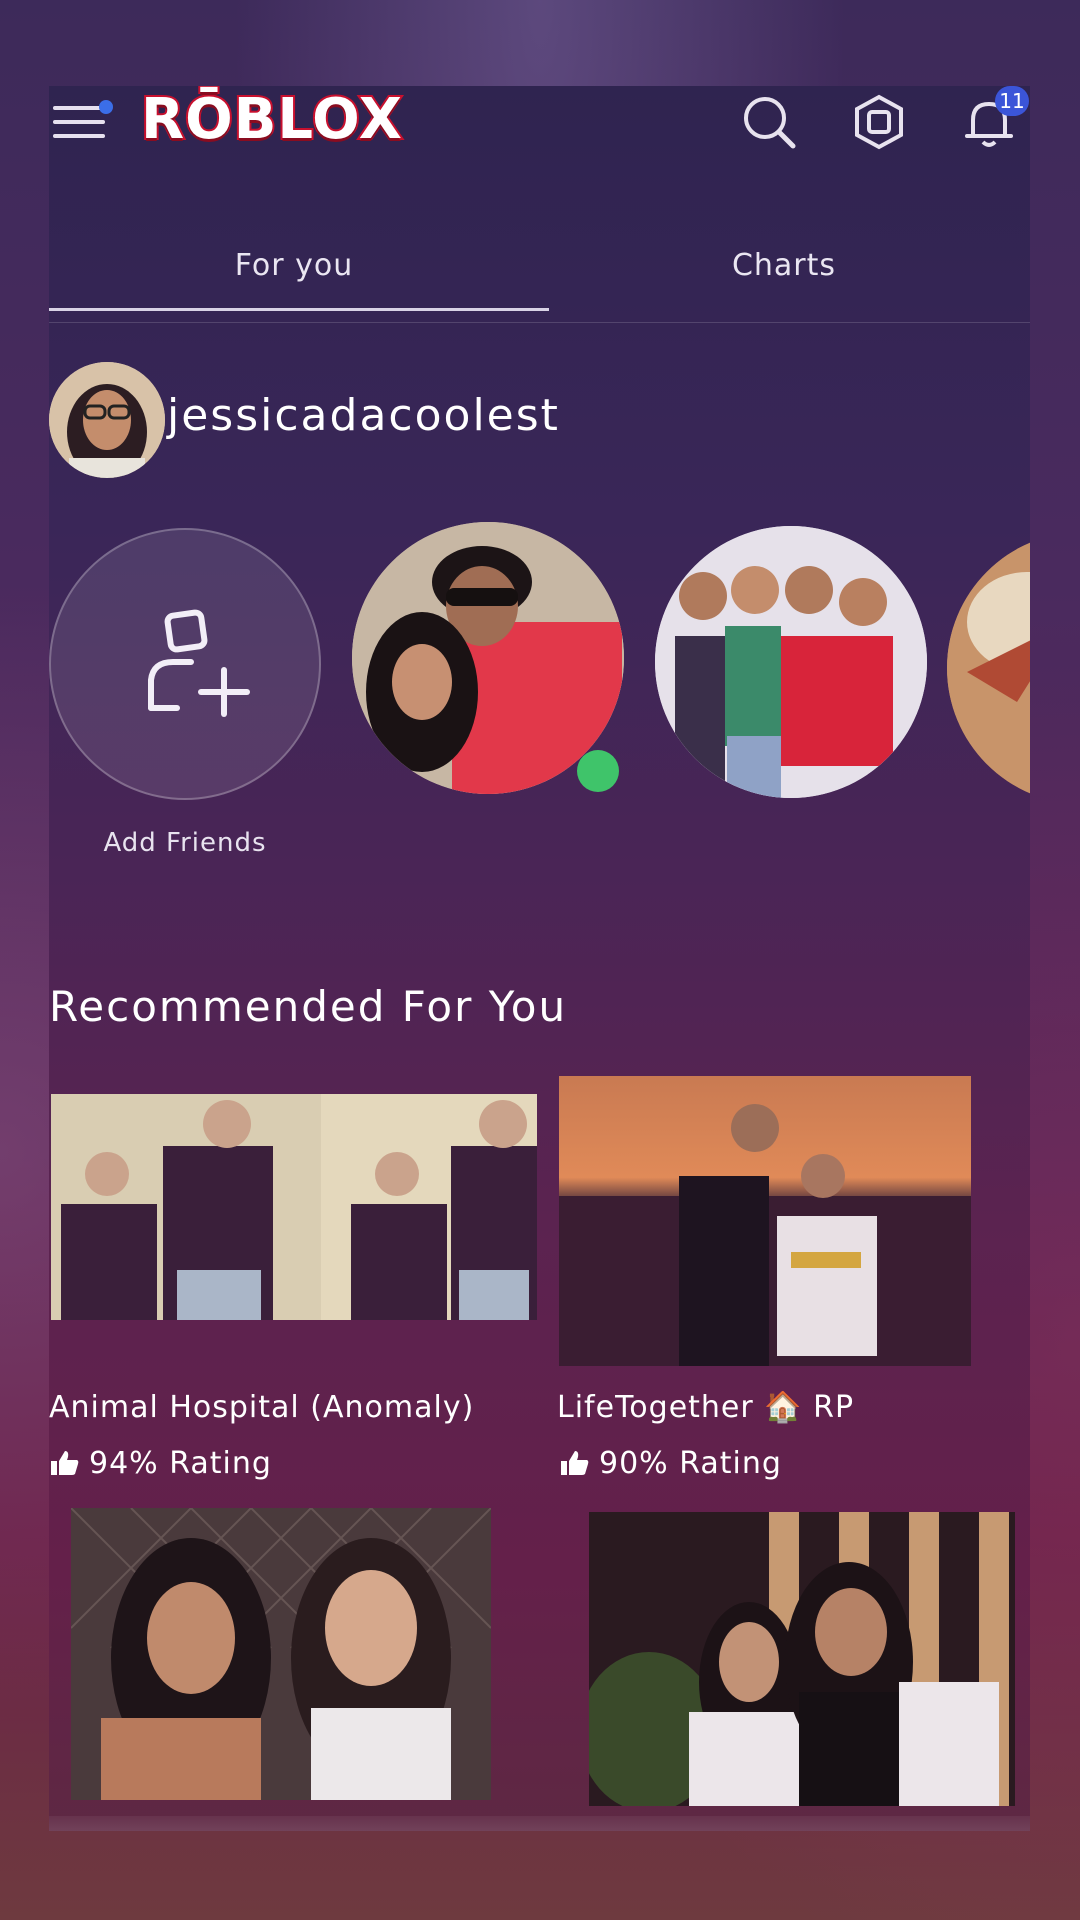 This screenshot has width=1080, height=1920. Describe the element at coordinates (106, 107) in the screenshot. I see `menu-notification-dot` at that location.